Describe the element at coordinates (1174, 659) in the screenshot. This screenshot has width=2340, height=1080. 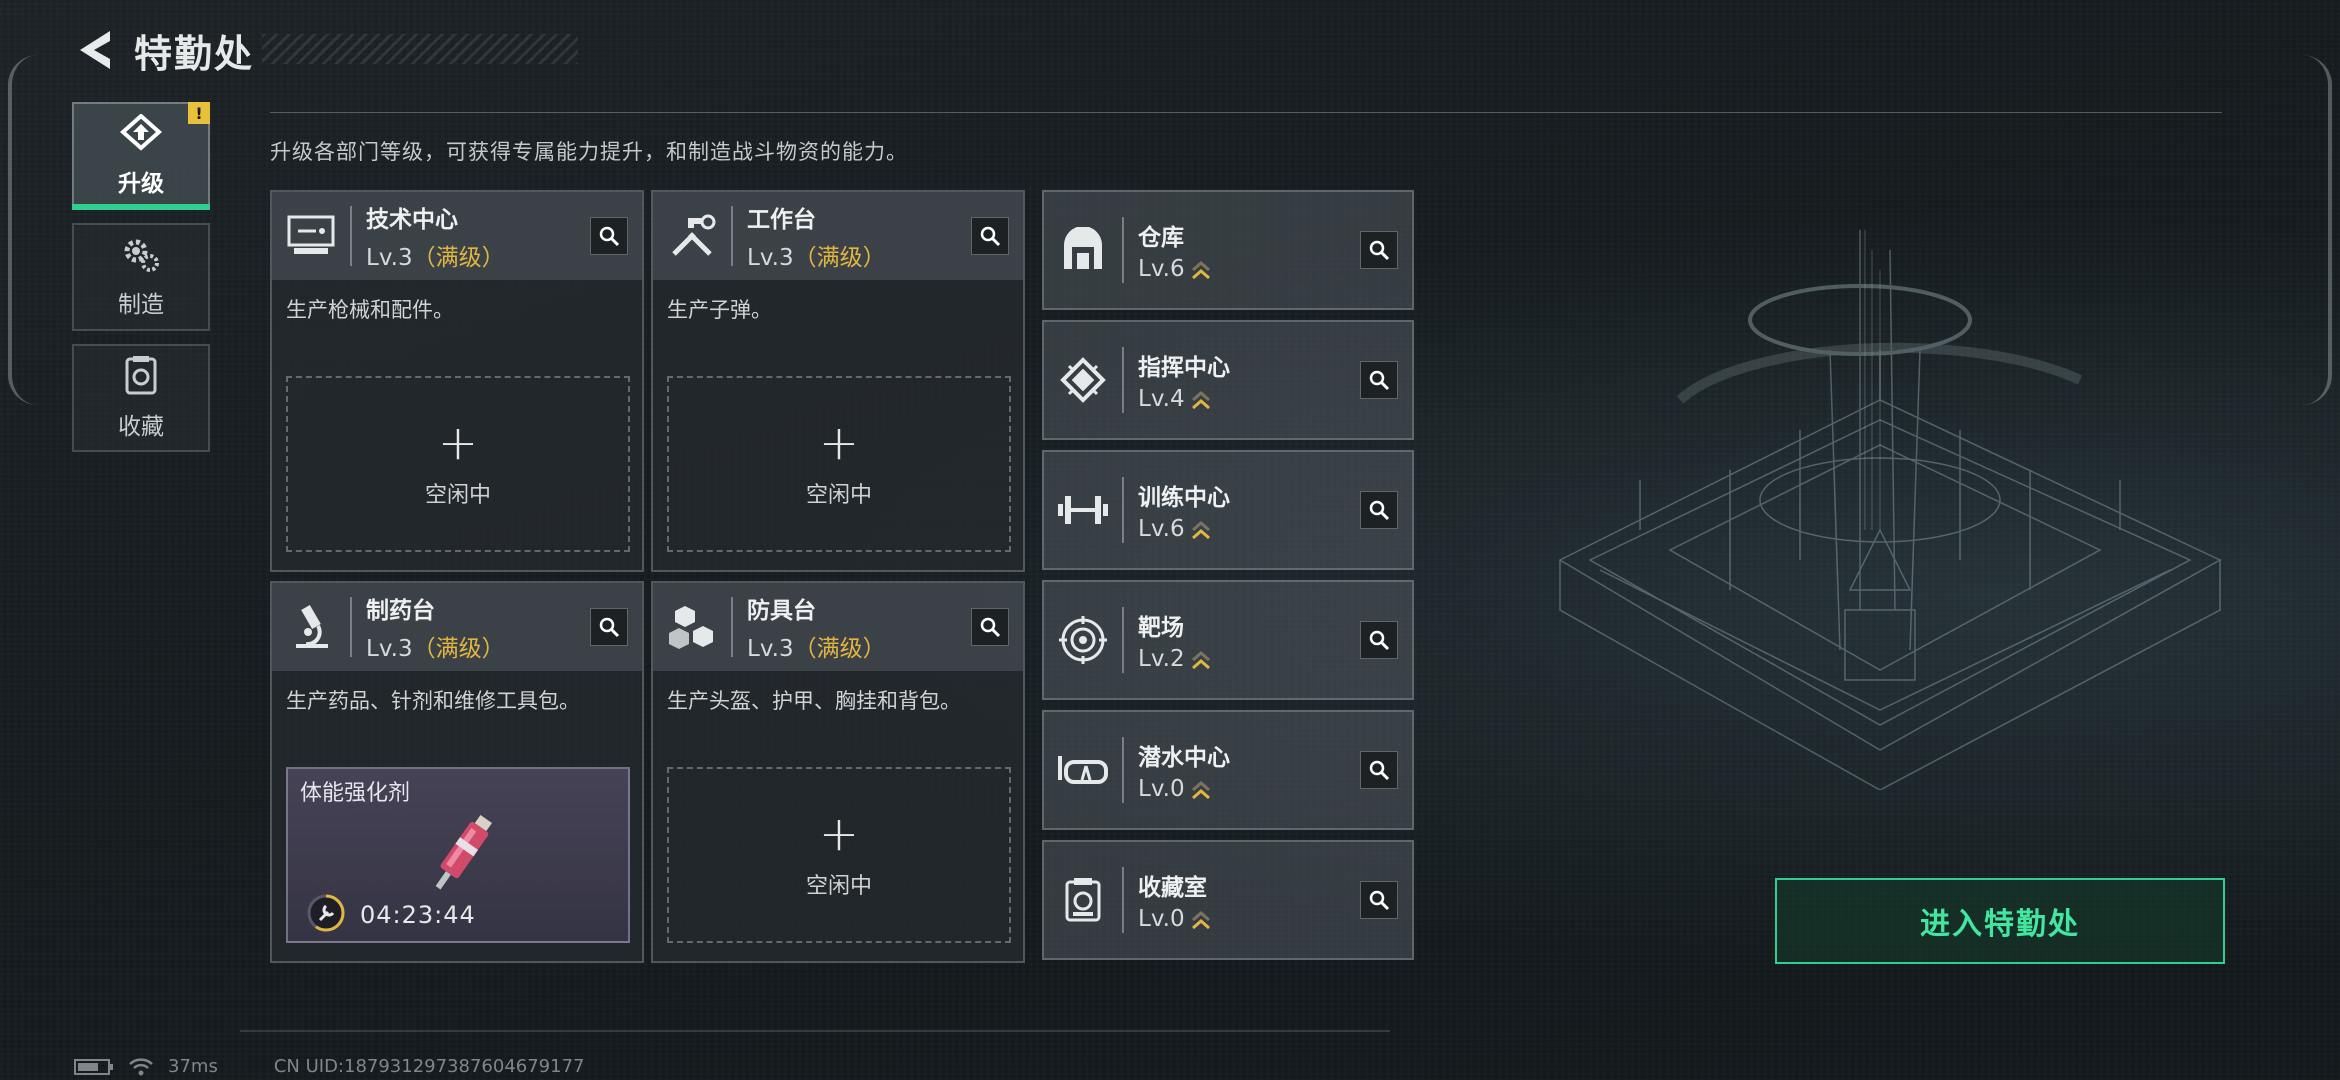
I see `facility-level: Lv.2` at that location.